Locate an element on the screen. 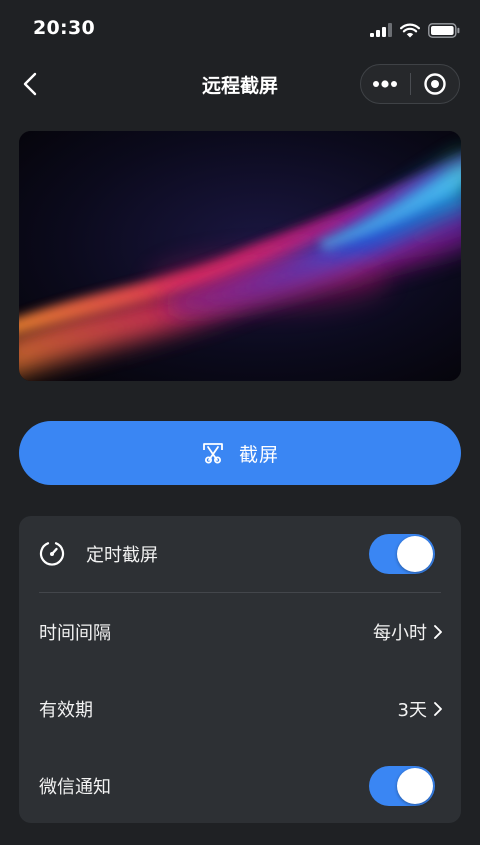 This screenshot has width=480, height=845. validity-value: 3天 is located at coordinates (412, 710).